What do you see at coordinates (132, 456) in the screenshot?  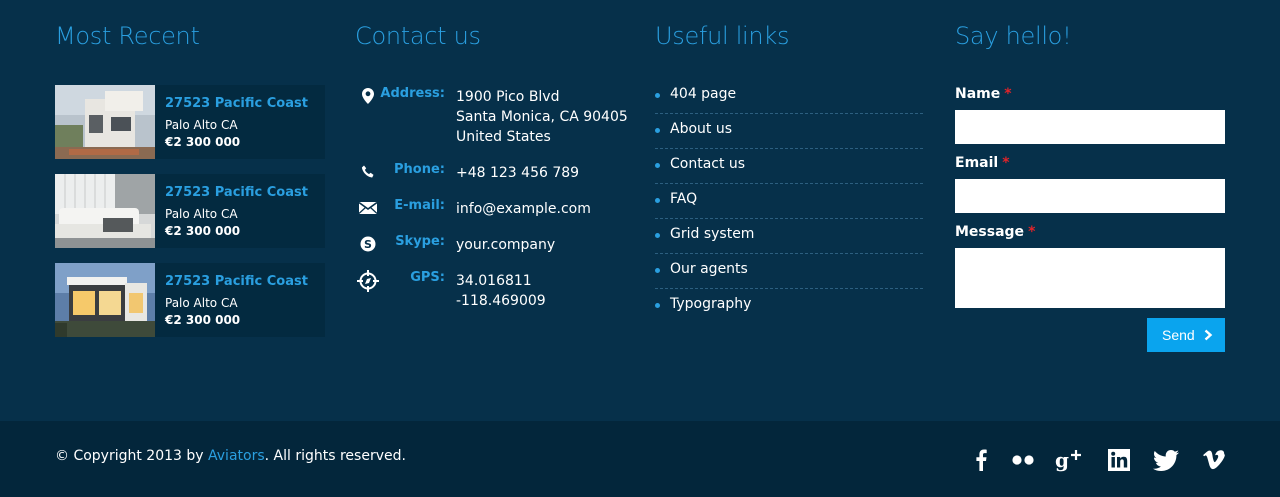 I see `copyright-prefix: © Copyright 2013 by` at bounding box center [132, 456].